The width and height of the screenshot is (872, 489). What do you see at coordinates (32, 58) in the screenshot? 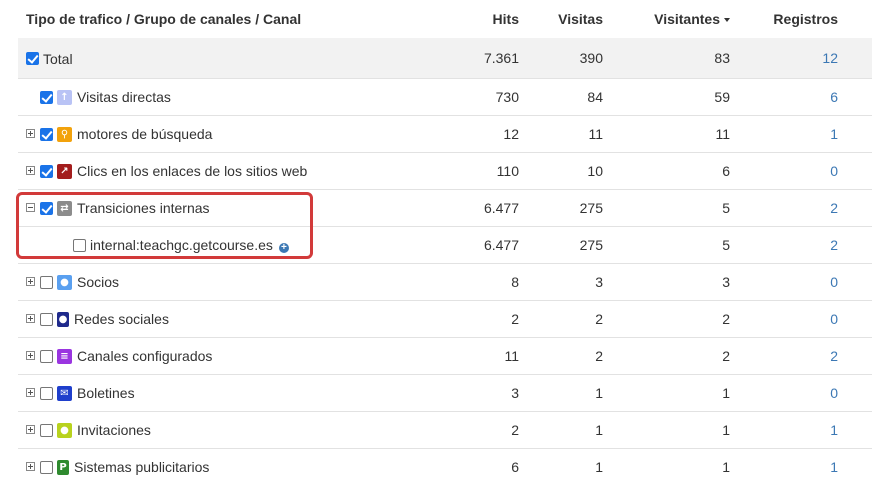
I see `checkbox-total` at bounding box center [32, 58].